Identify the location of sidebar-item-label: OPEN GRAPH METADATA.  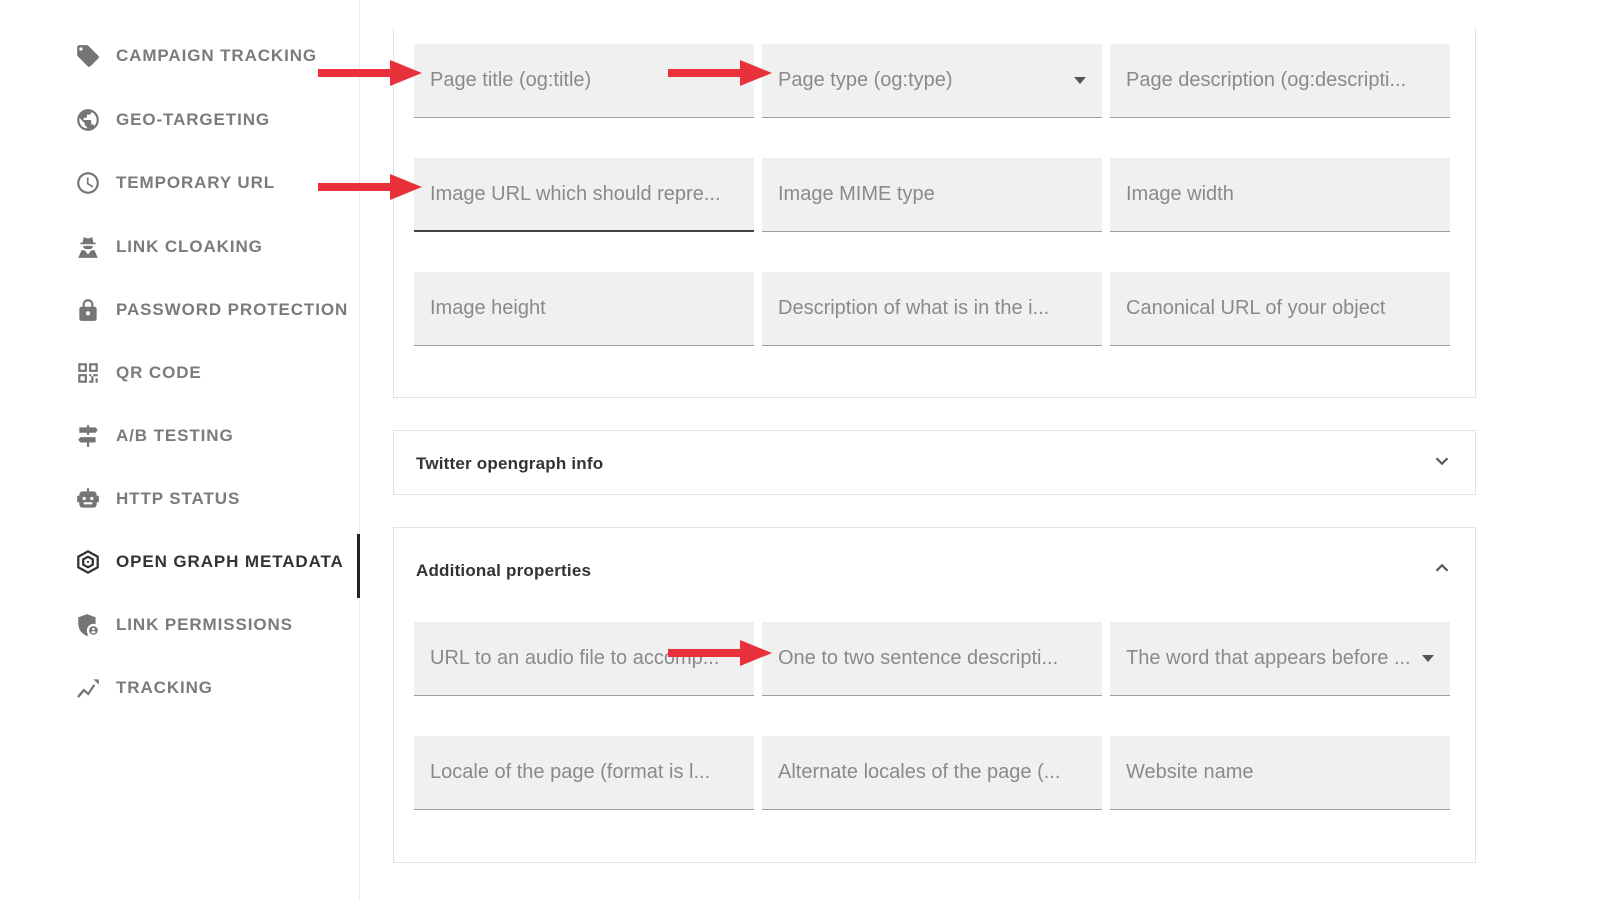
(230, 561).